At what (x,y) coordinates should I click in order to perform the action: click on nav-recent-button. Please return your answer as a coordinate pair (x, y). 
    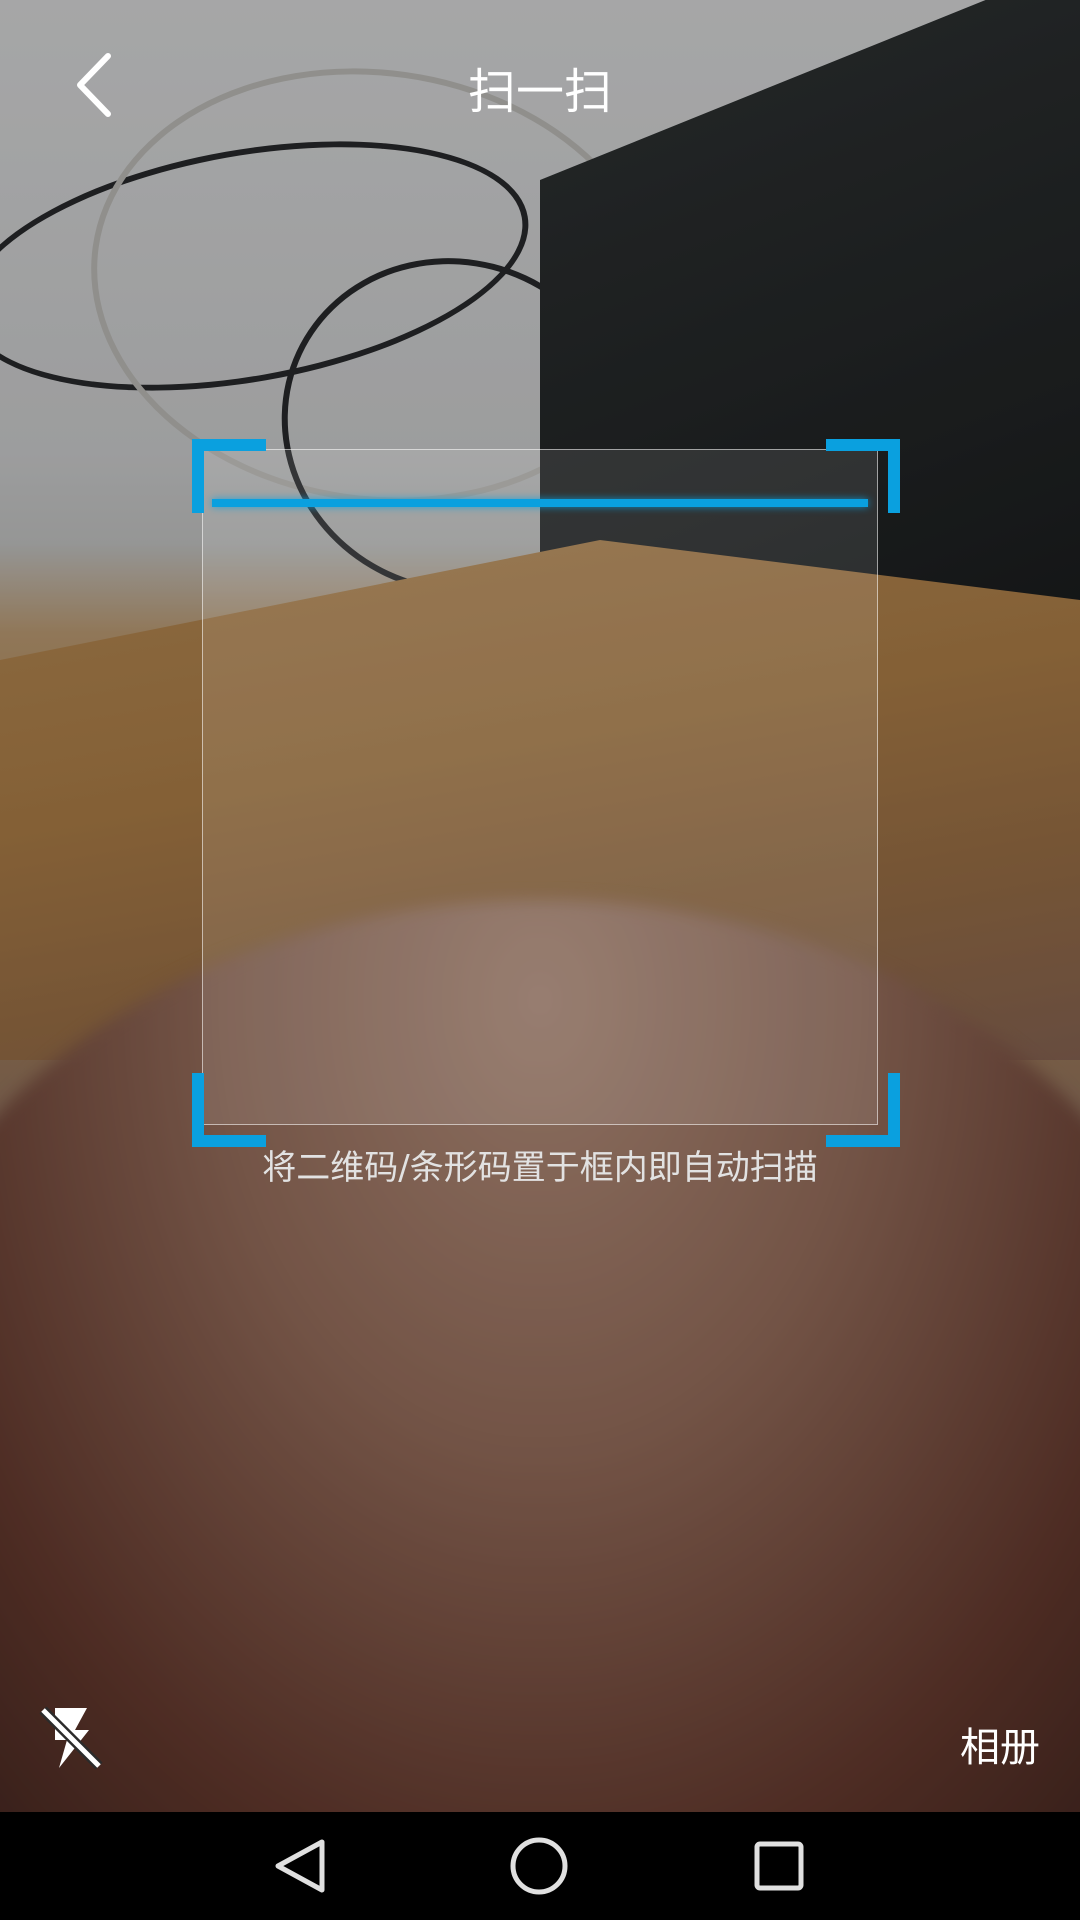
    Looking at the image, I should click on (779, 1866).